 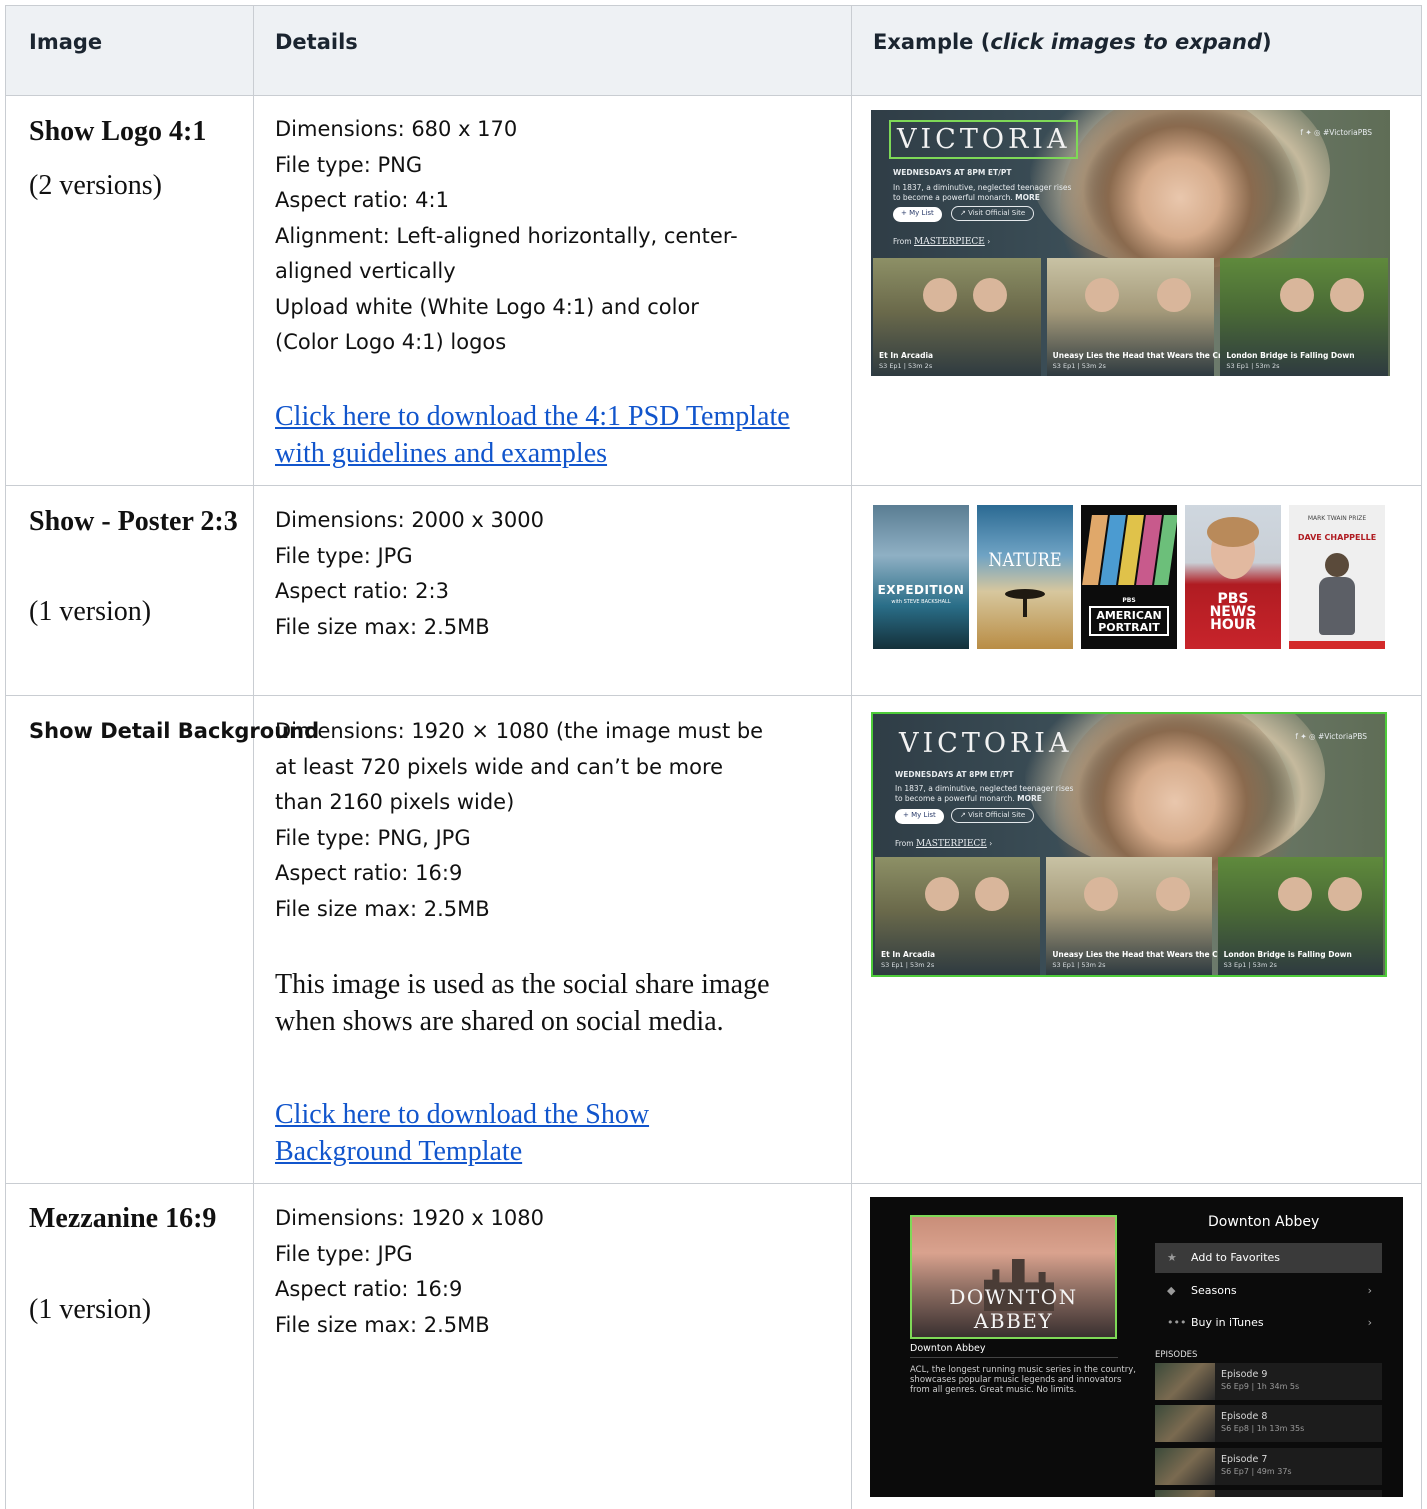 I want to click on poster-nature: NATURE, so click(x=1025, y=577).